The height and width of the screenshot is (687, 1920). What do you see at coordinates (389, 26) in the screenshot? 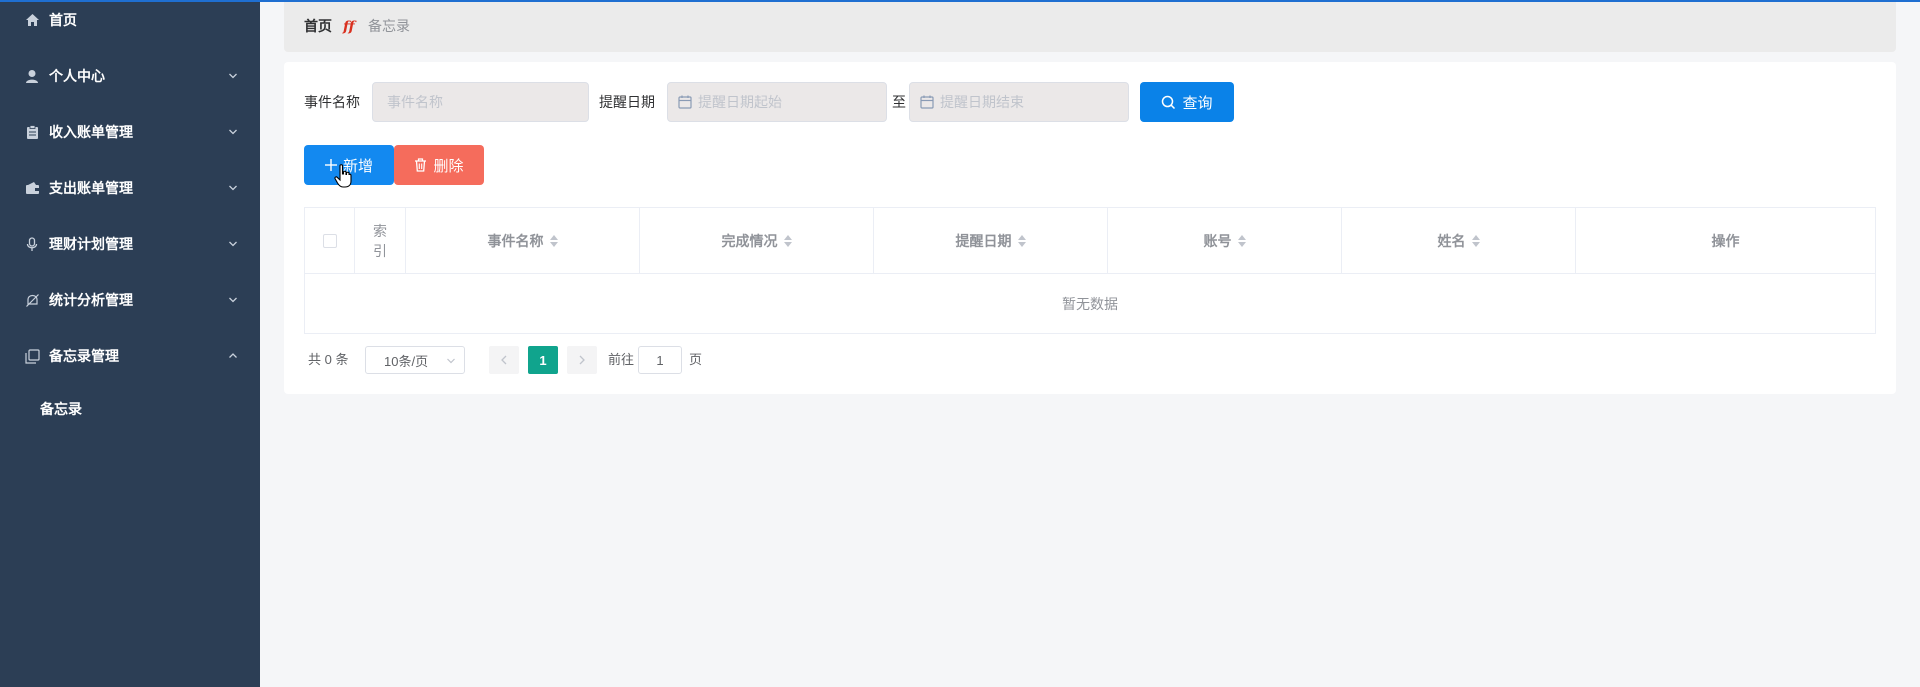
I see `breadcrumb-current: 备忘录` at bounding box center [389, 26].